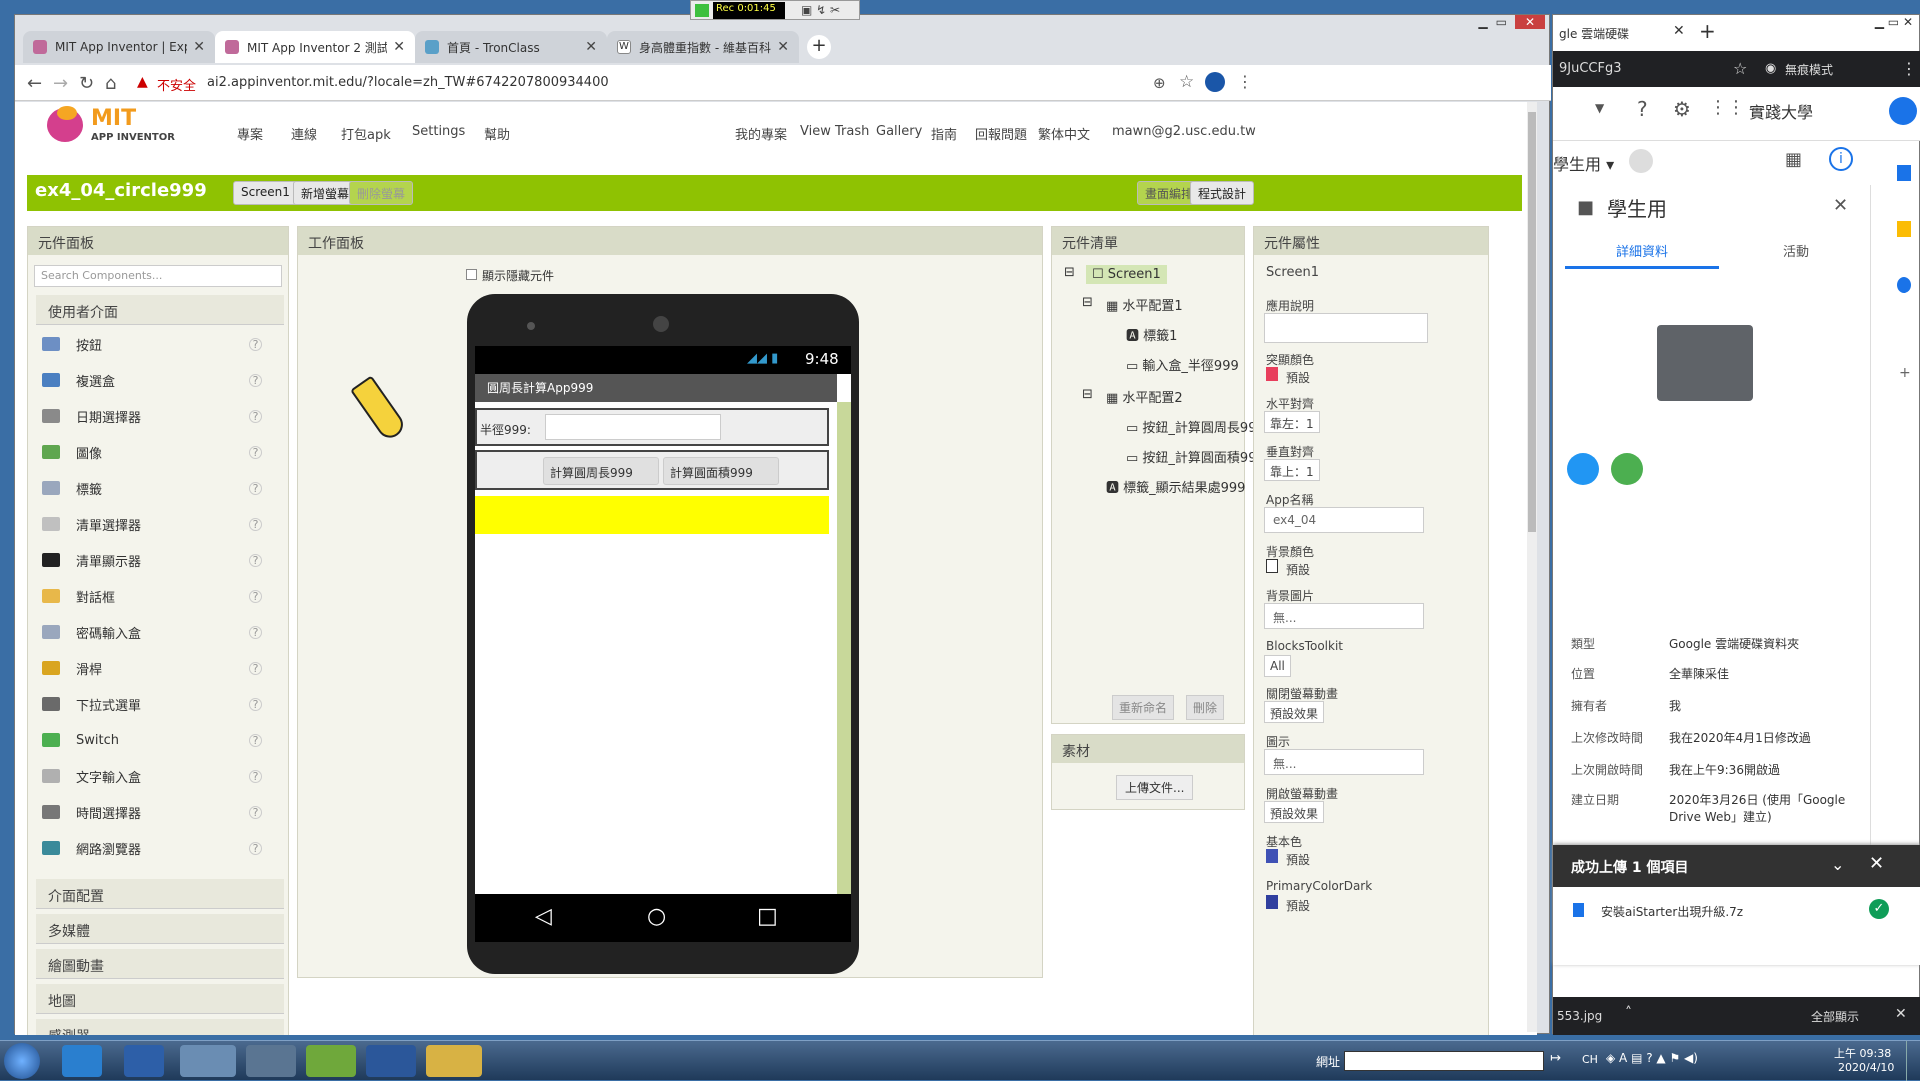 The image size is (1920, 1081). Describe the element at coordinates (208, 1061) in the screenshot. I see `chrome-icon` at that location.